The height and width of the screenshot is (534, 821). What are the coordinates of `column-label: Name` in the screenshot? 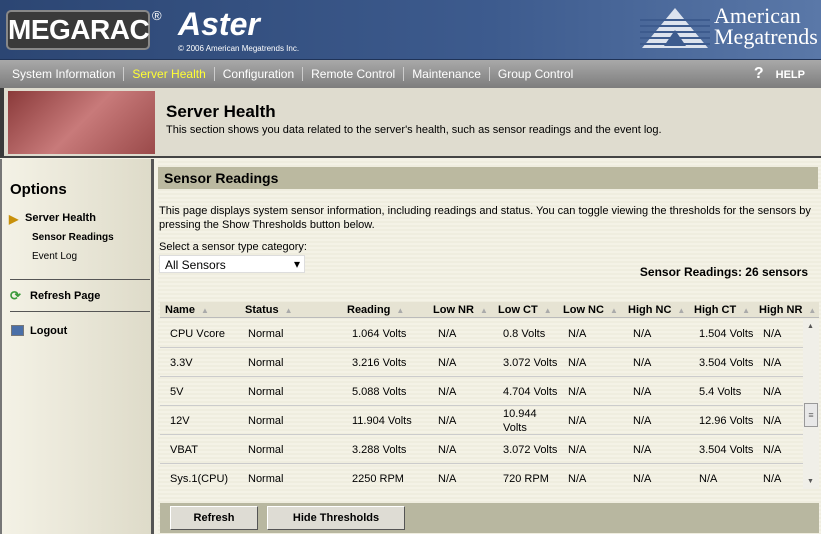 It's located at (180, 310).